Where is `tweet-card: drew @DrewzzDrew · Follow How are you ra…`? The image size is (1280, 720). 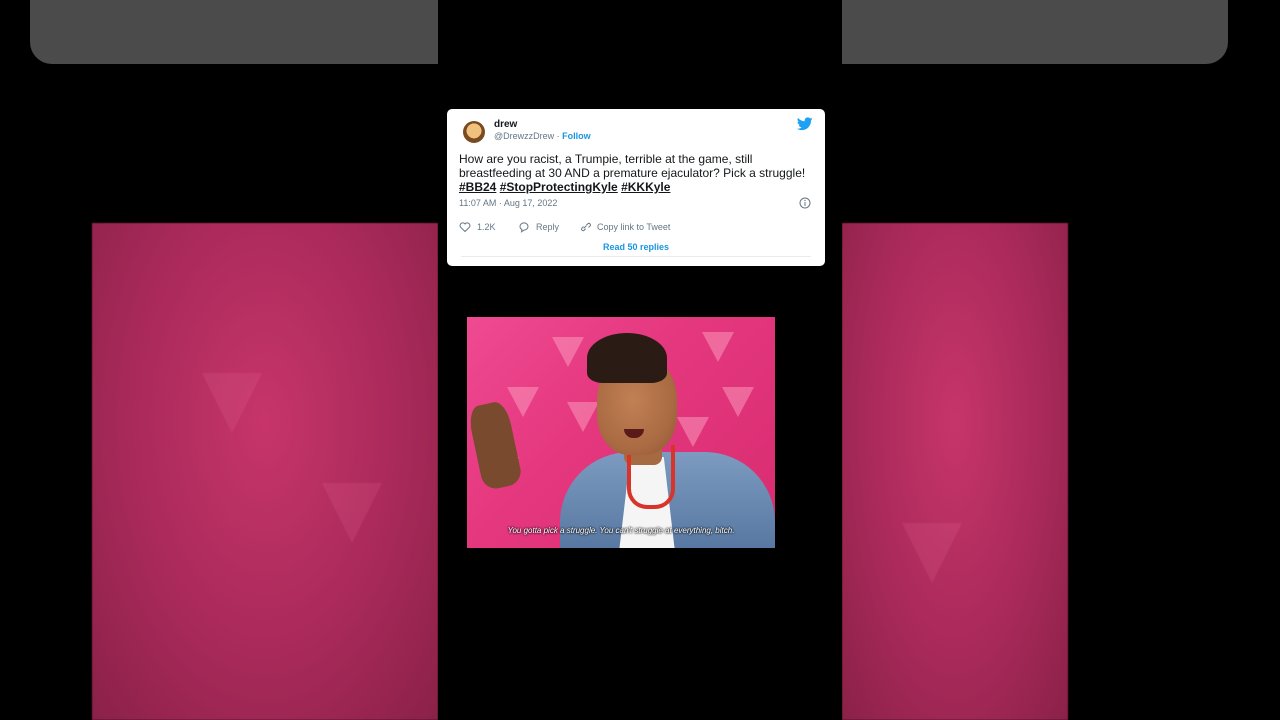 tweet-card: drew @DrewzzDrew · Follow How are you ra… is located at coordinates (636, 187).